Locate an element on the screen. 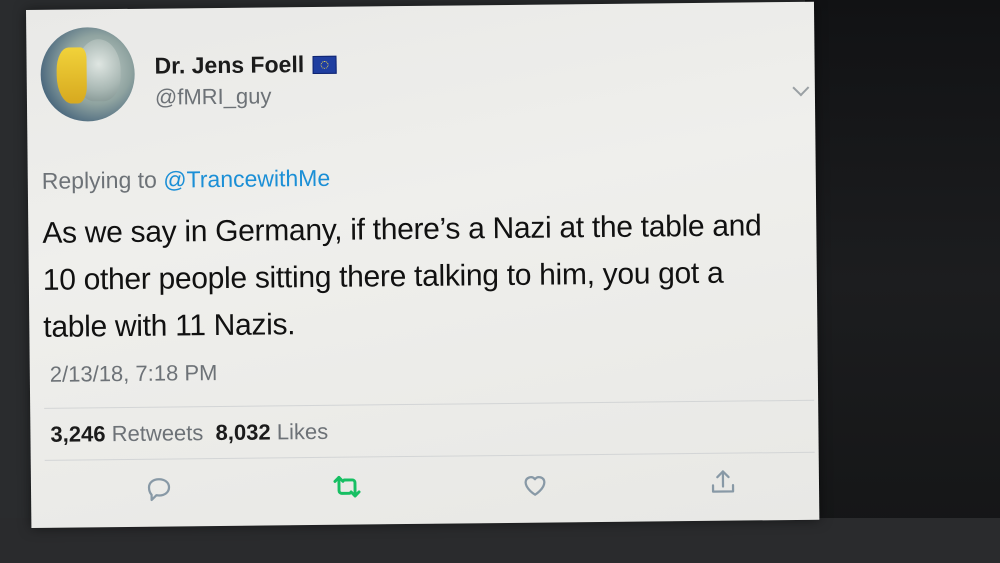 This screenshot has width=1000, height=563. author-name: Dr. Jens Foell is located at coordinates (229, 65).